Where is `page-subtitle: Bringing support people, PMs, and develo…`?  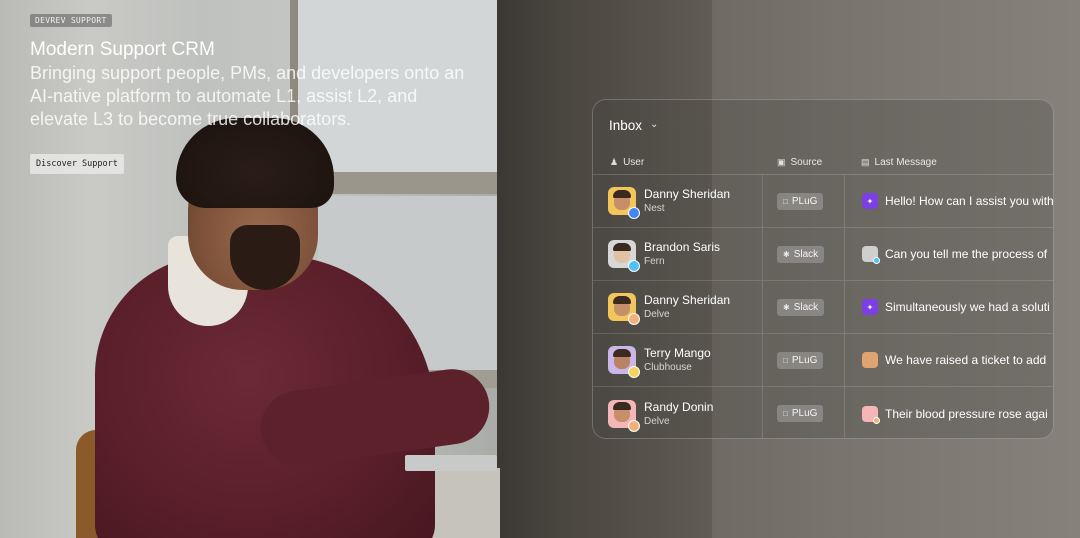
page-subtitle: Bringing support people, PMs, and develo… is located at coordinates (247, 96).